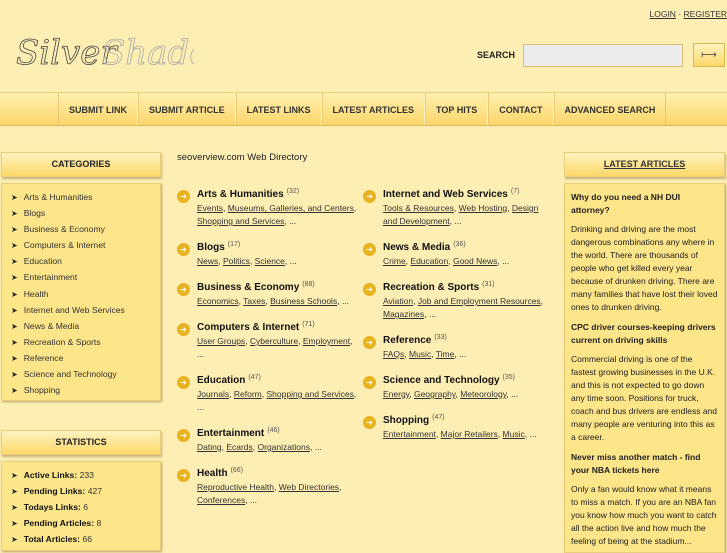  Describe the element at coordinates (85, 277) in the screenshot. I see `category-item: ➤Entertainment` at that location.